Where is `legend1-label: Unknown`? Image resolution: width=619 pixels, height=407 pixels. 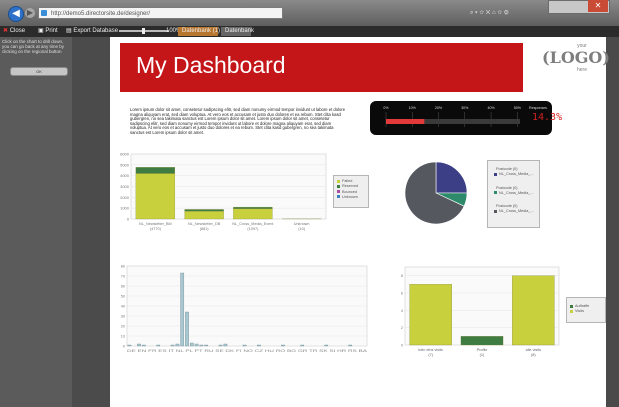
legend1-label: Unknown is located at coordinates (350, 196).